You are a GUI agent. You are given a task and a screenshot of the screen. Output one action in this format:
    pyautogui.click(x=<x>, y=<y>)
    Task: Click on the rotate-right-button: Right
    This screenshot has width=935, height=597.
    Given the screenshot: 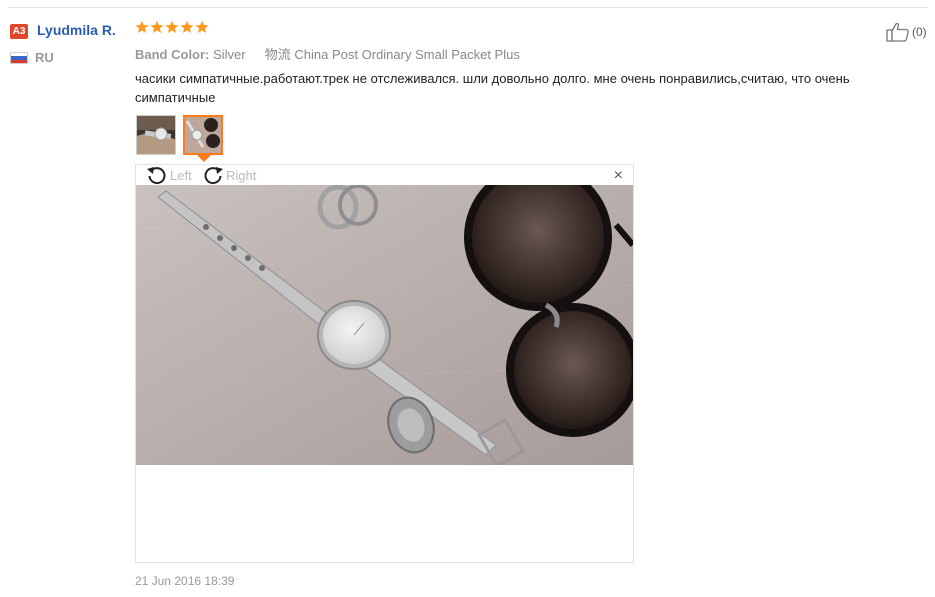 What is the action you would take?
    pyautogui.click(x=229, y=175)
    